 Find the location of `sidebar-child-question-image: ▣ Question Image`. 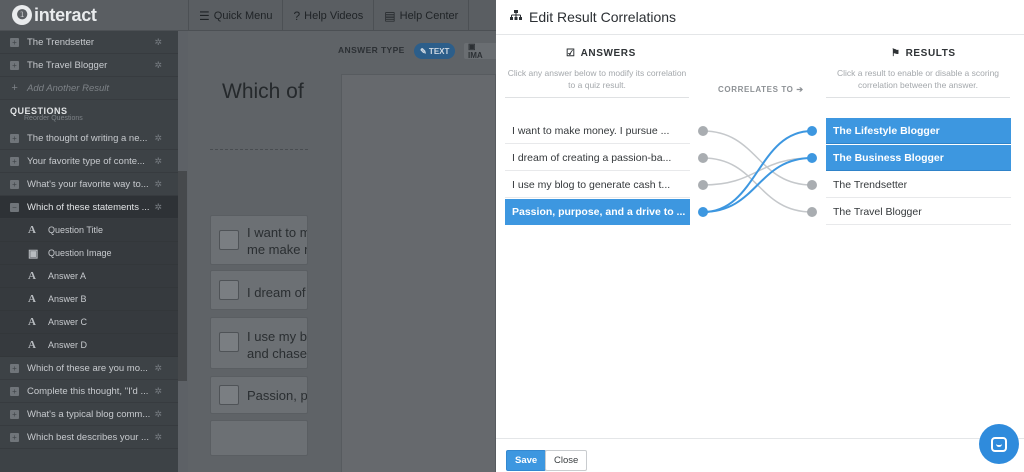

sidebar-child-question-image: ▣ Question Image is located at coordinates (89, 253).